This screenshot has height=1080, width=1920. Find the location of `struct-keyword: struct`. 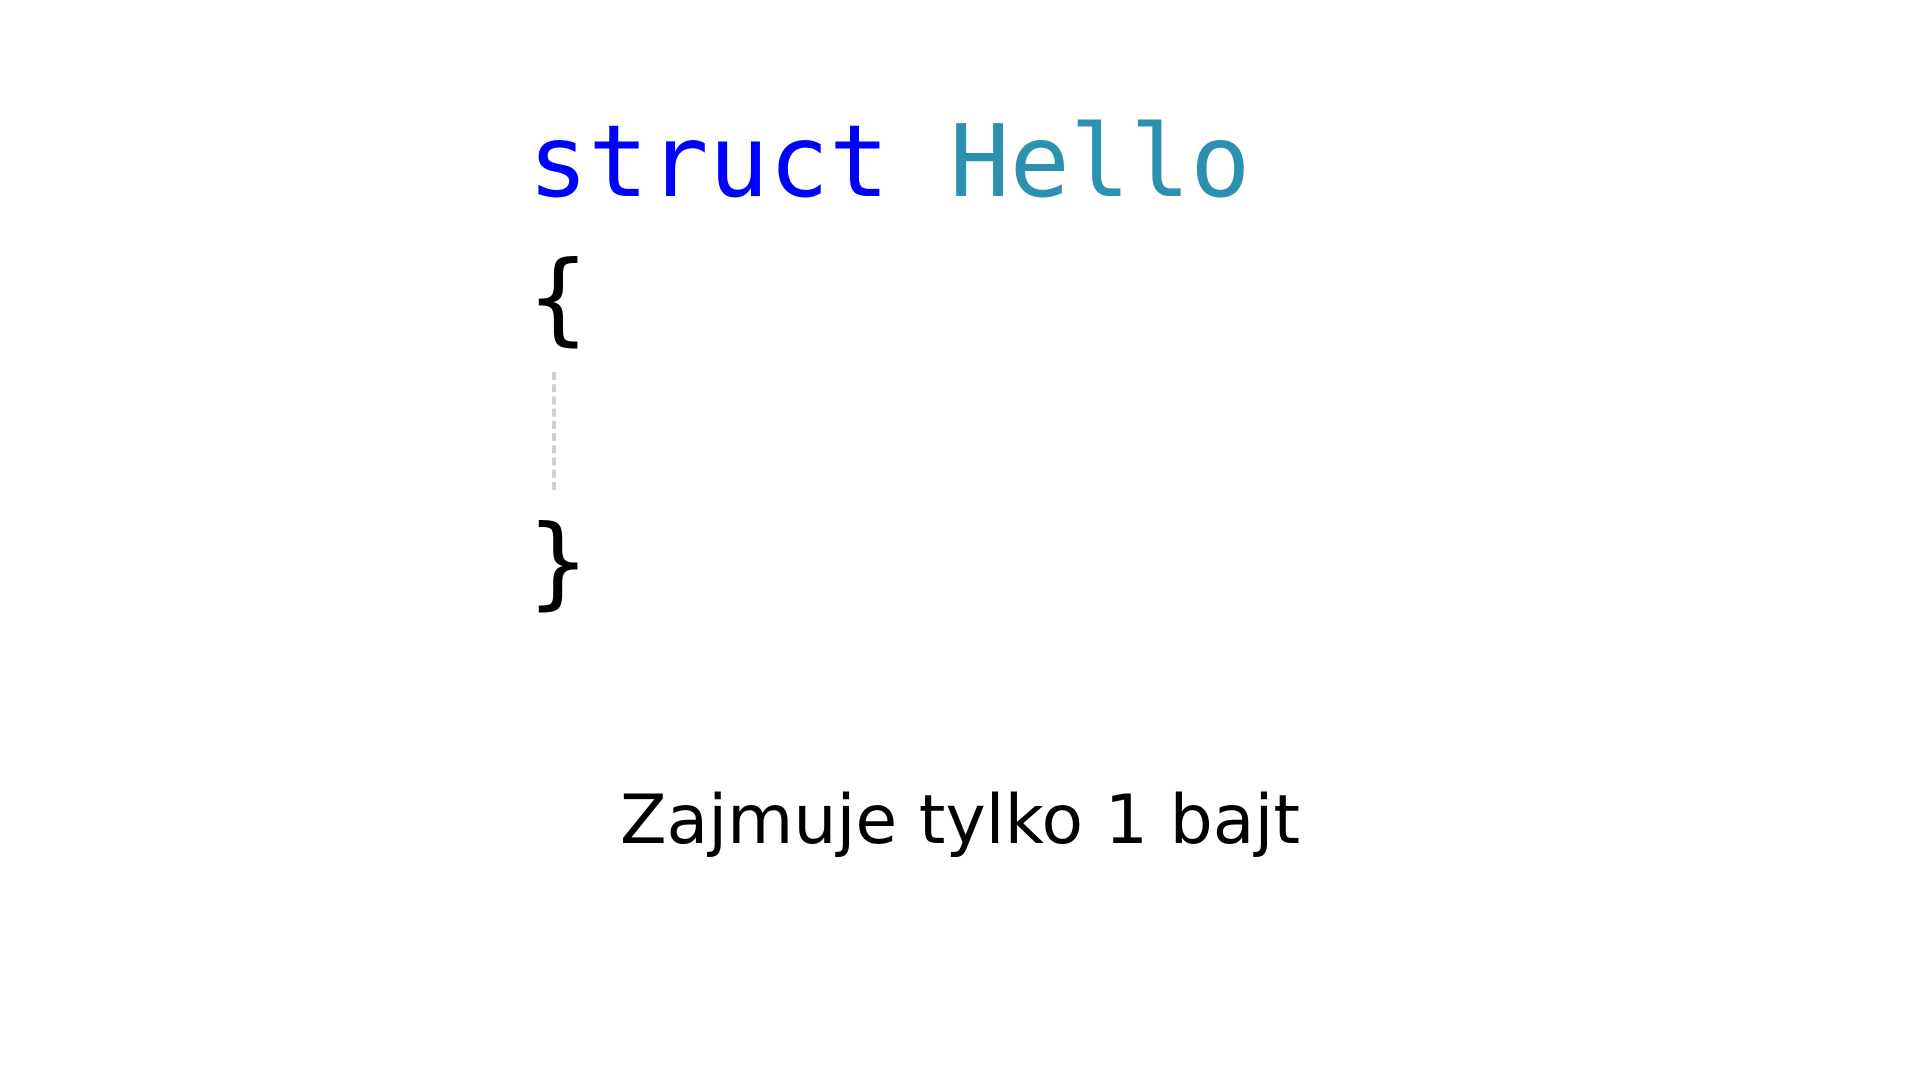

struct-keyword: struct is located at coordinates (709, 161).